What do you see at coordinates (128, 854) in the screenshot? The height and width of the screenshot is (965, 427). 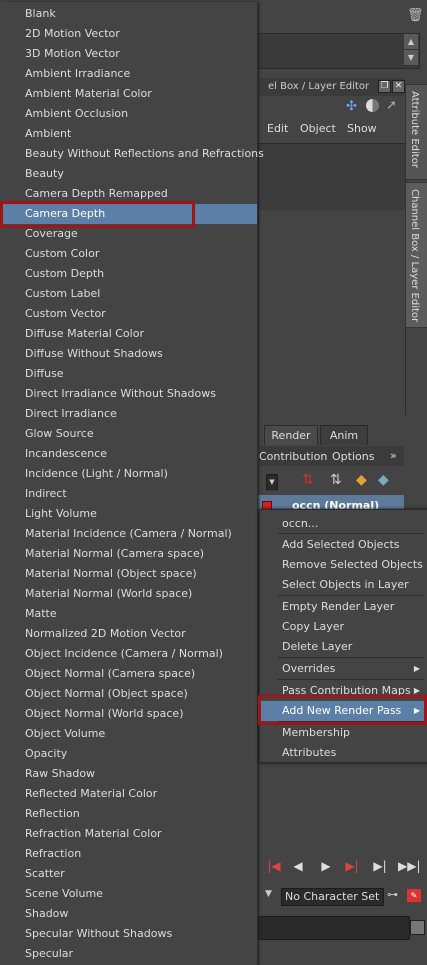 I see `pass-list-item: Refraction` at bounding box center [128, 854].